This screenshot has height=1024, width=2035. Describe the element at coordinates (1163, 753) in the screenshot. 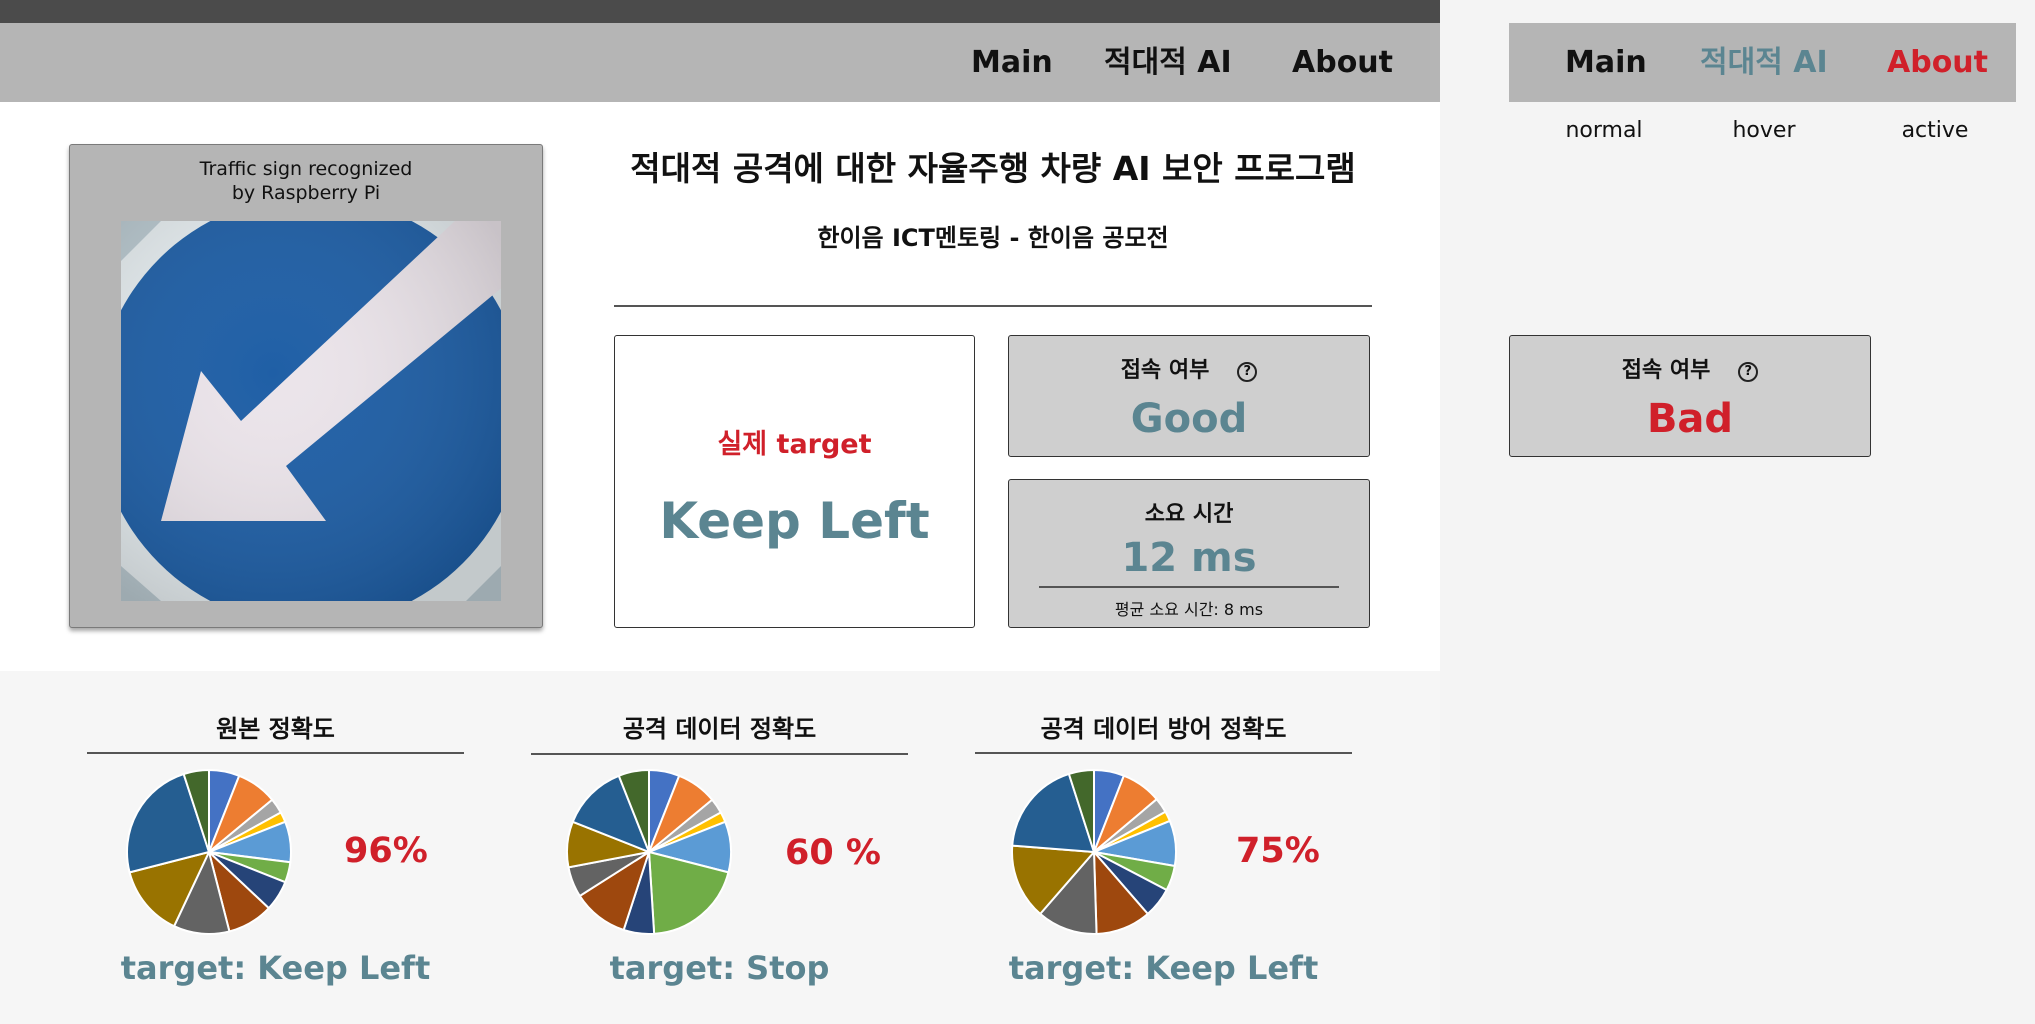

I see `accuracy-divider-defense` at that location.